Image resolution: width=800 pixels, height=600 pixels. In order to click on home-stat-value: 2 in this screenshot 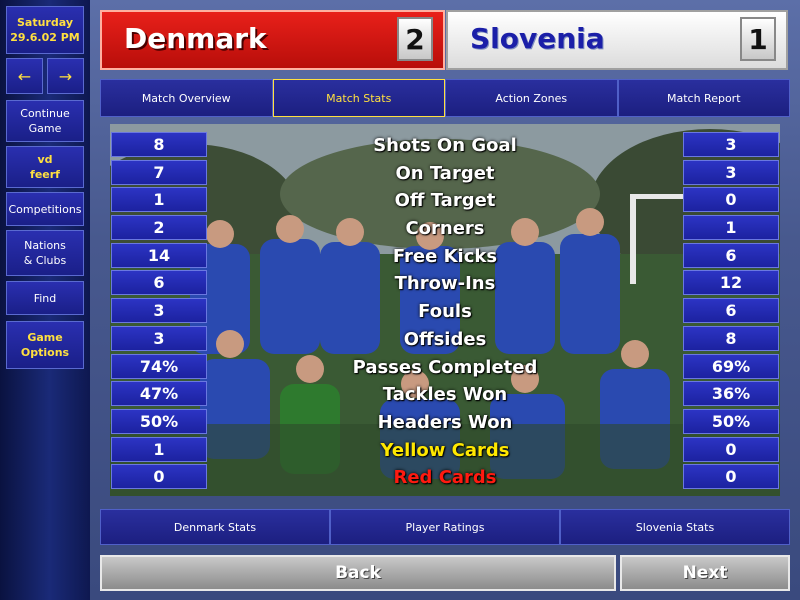, I will do `click(159, 228)`.